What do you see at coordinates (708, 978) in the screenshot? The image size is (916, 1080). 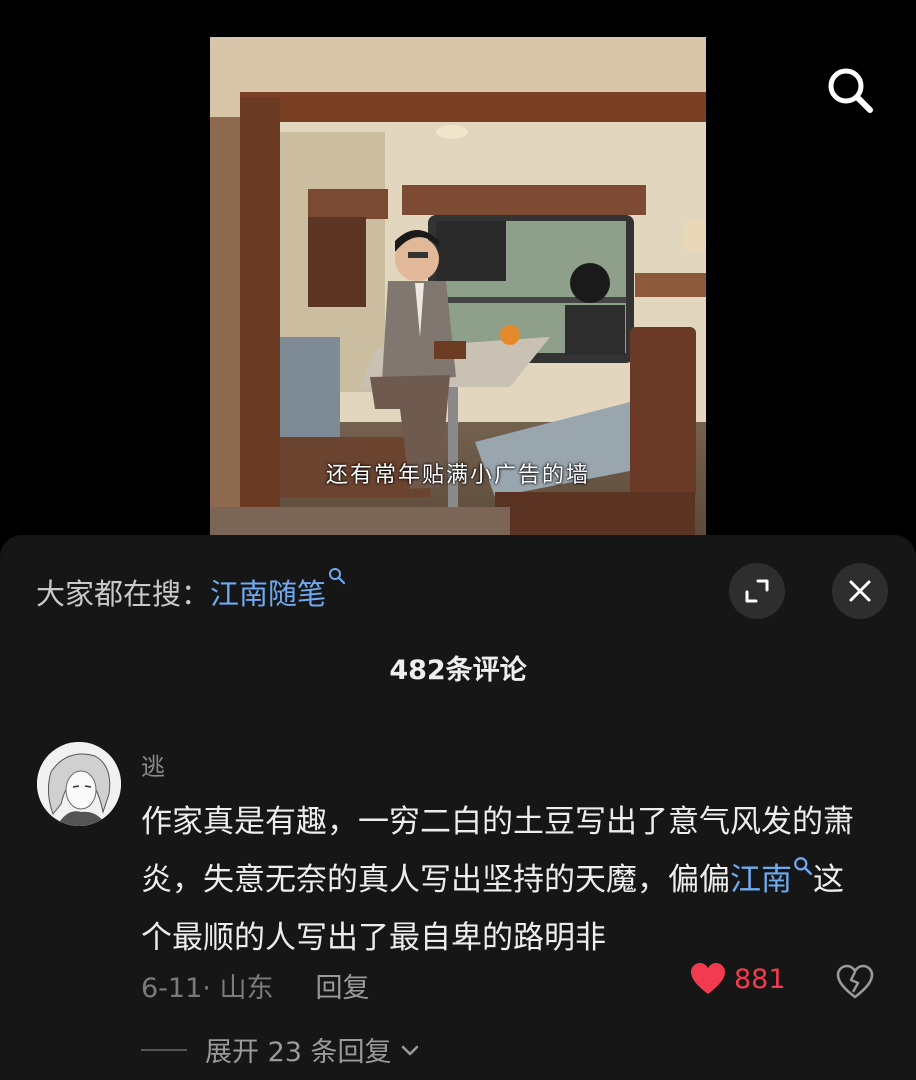 I see `heart-icon` at bounding box center [708, 978].